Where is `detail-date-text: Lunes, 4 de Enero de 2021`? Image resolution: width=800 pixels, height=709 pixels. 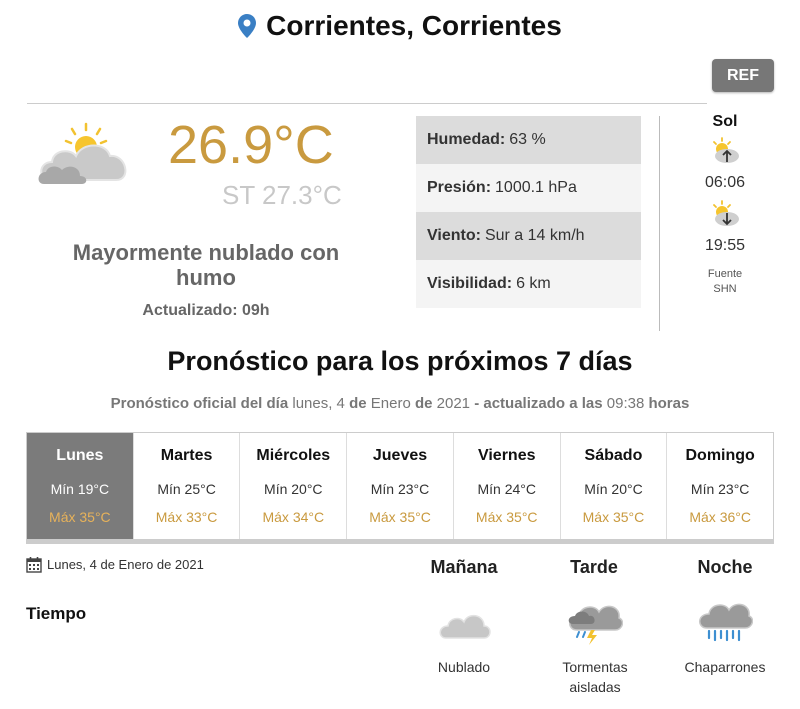
detail-date-text: Lunes, 4 de Enero de 2021 is located at coordinates (125, 564).